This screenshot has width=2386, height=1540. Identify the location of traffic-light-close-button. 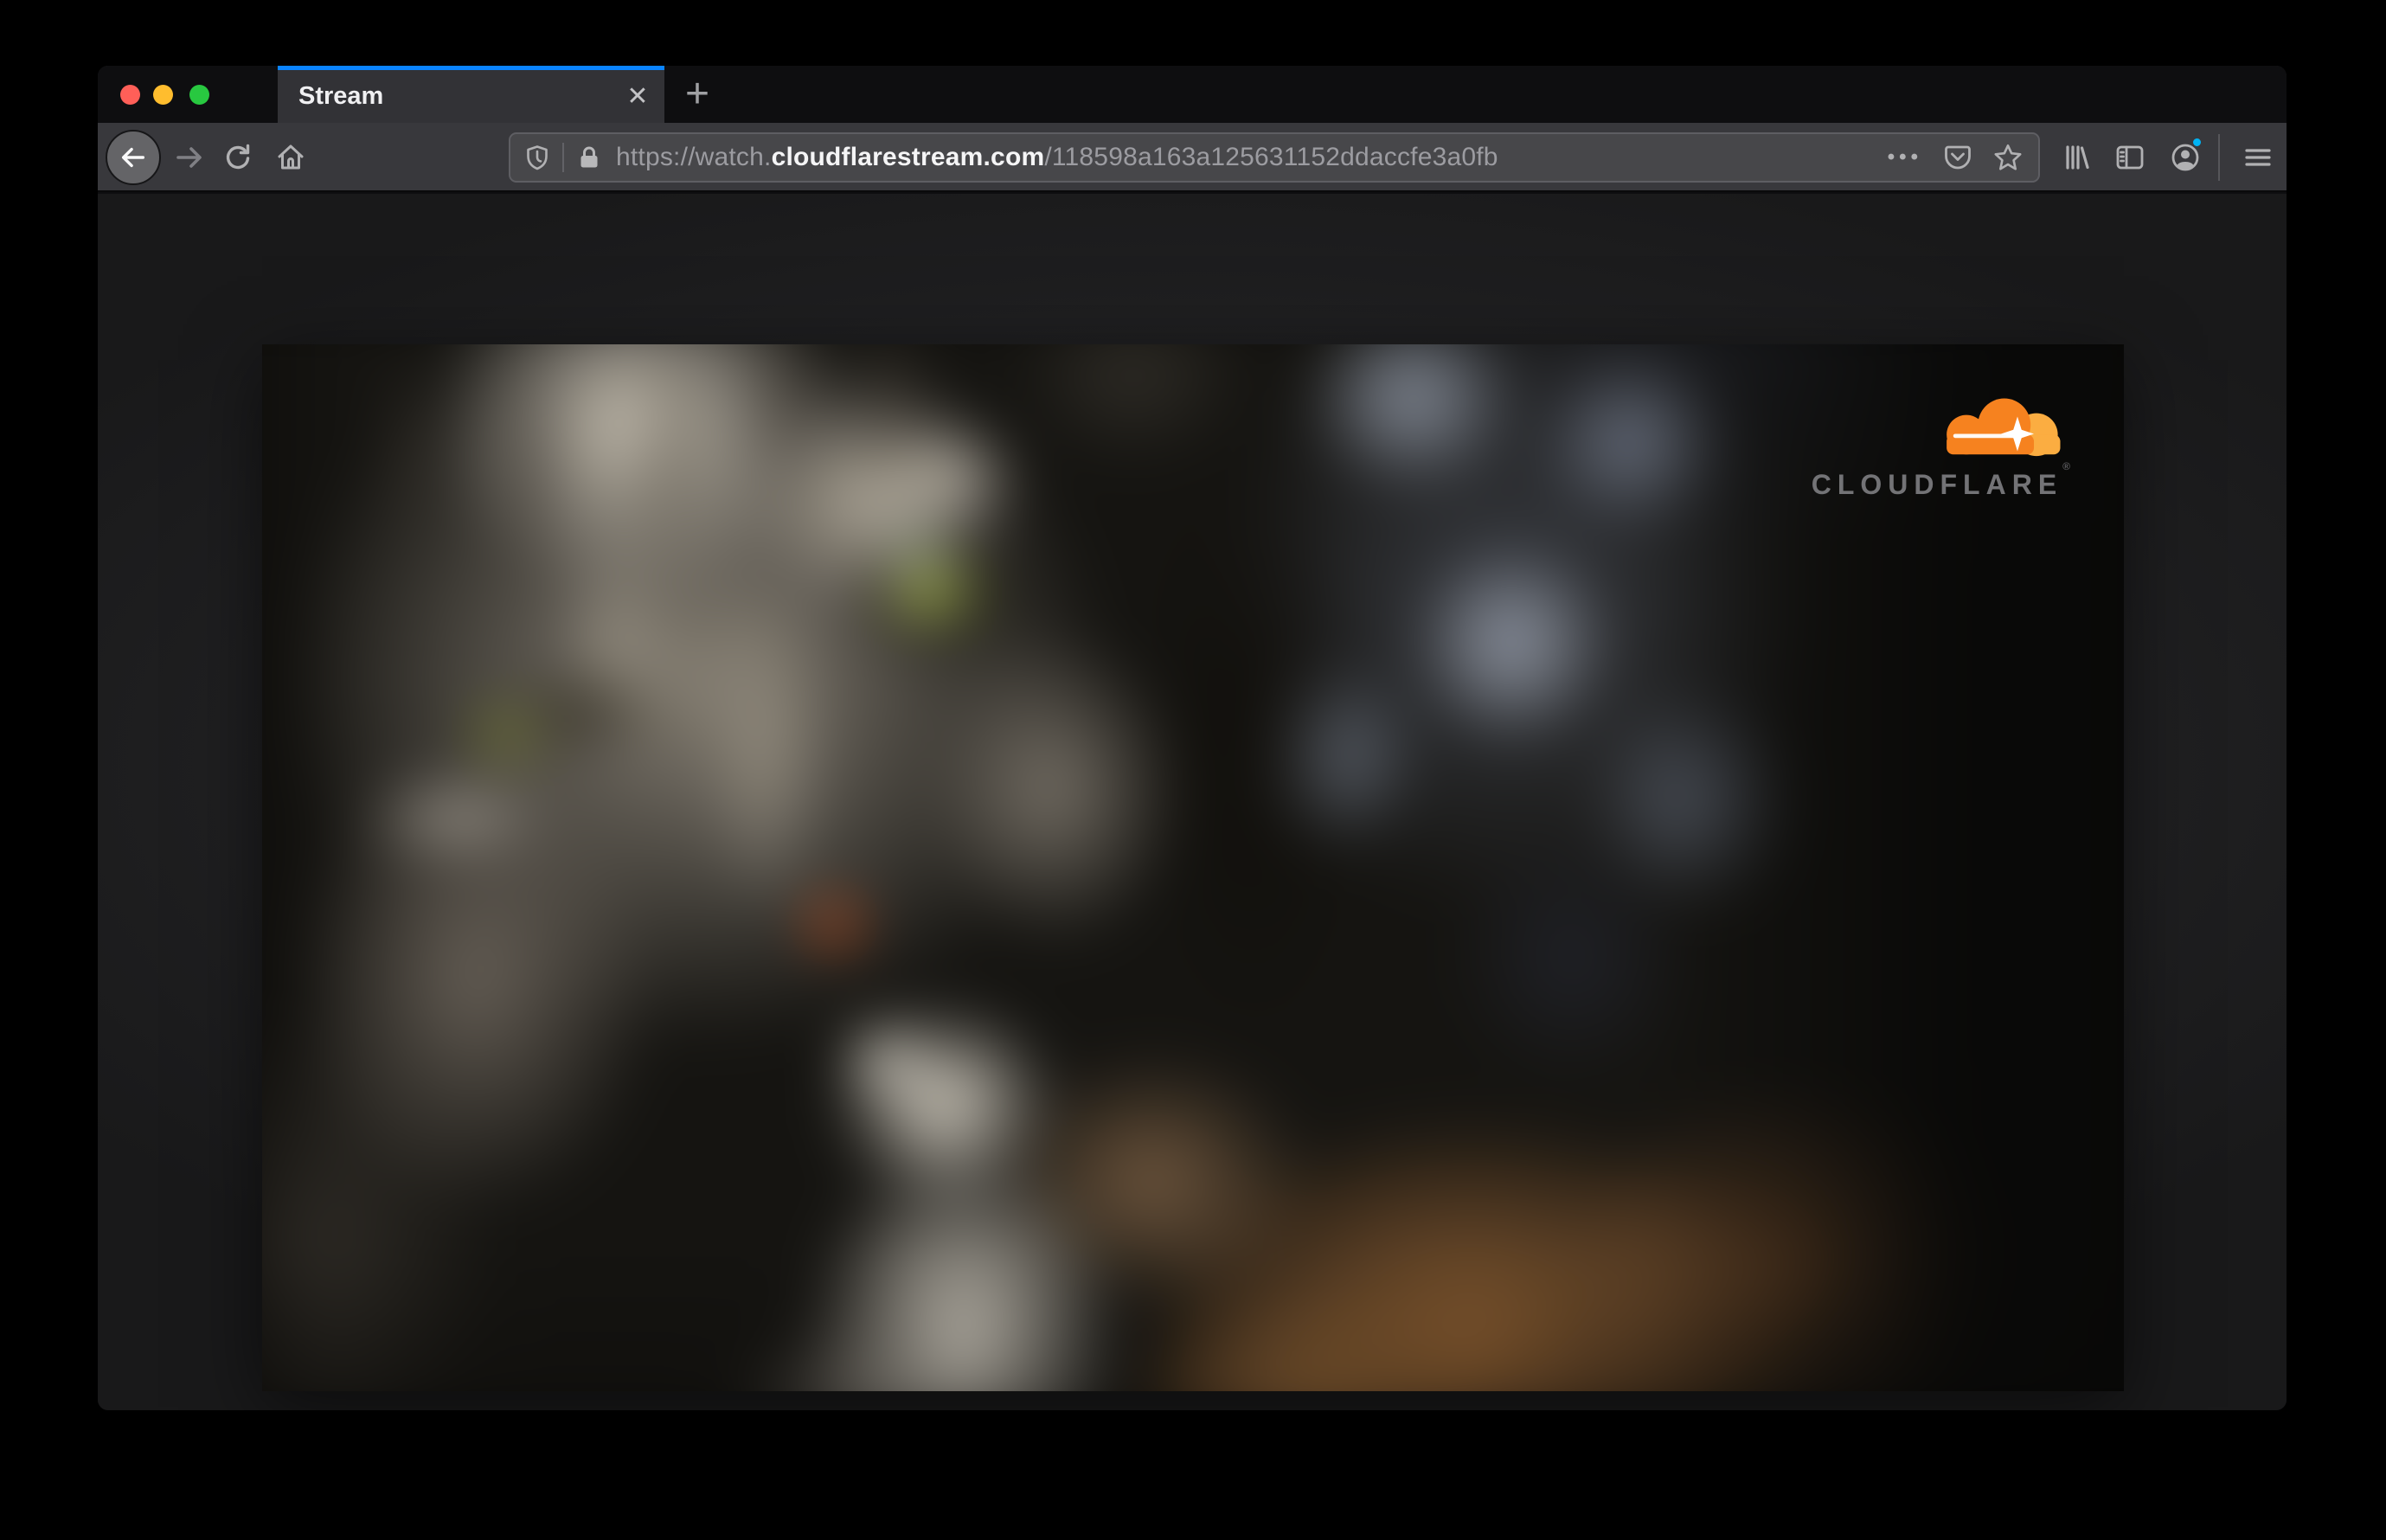
(130, 95).